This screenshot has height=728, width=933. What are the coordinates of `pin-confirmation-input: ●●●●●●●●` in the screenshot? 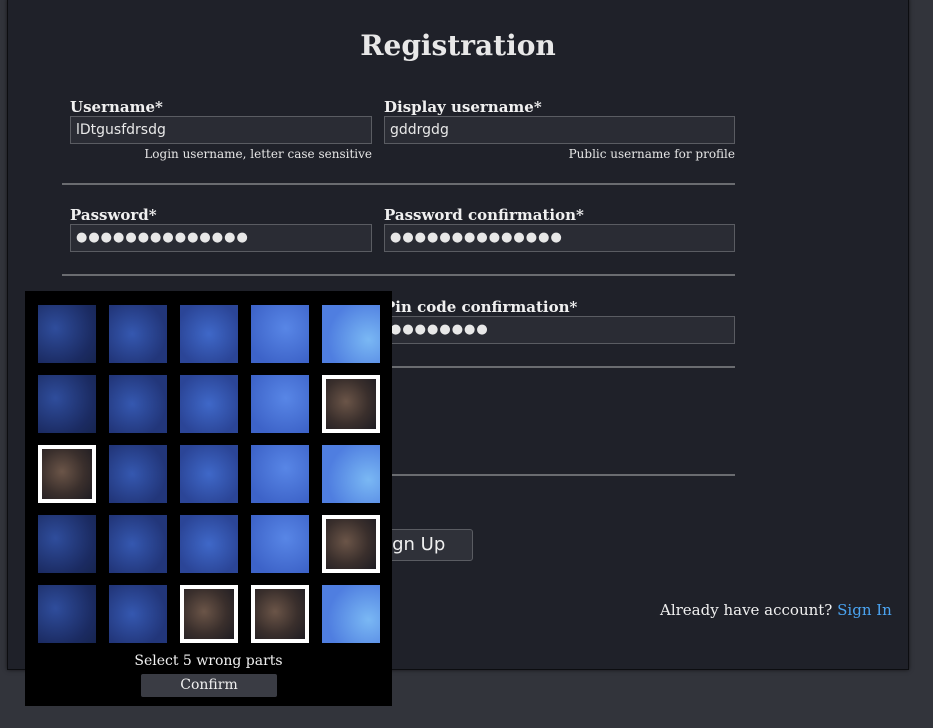 It's located at (559, 330).